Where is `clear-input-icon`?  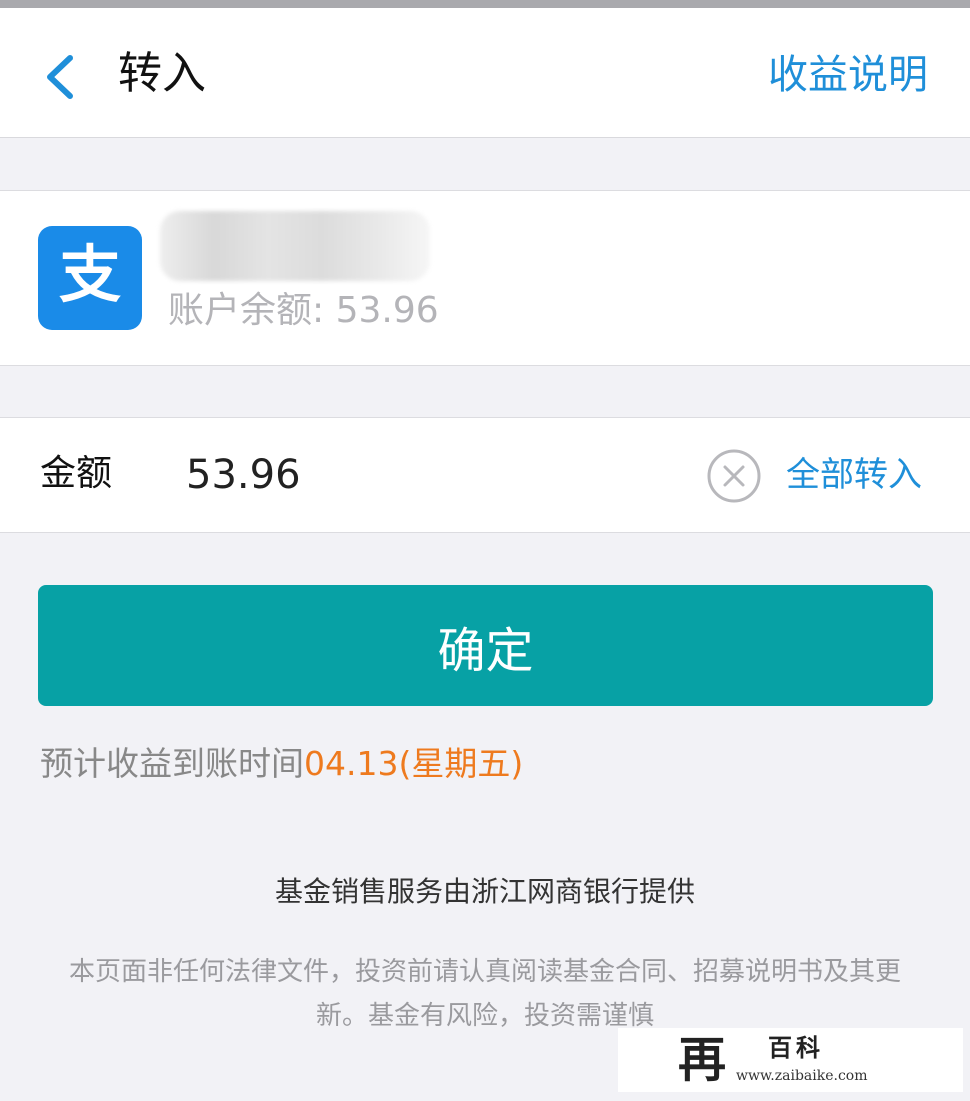 clear-input-icon is located at coordinates (734, 476).